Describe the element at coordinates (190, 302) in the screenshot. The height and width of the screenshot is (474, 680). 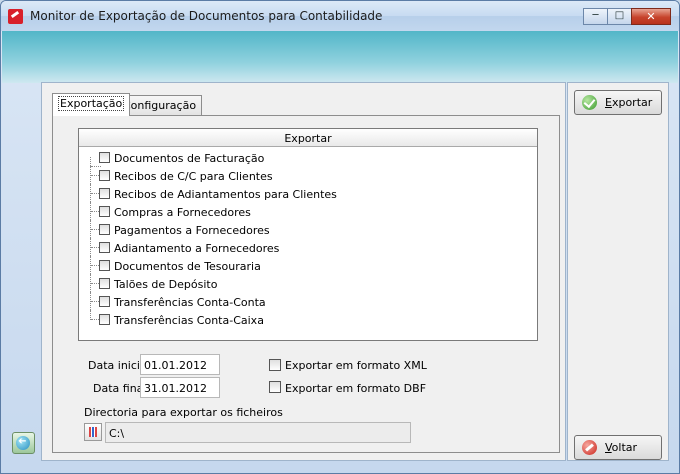
I see `list-item-label: Transferências Conta-Conta` at that location.